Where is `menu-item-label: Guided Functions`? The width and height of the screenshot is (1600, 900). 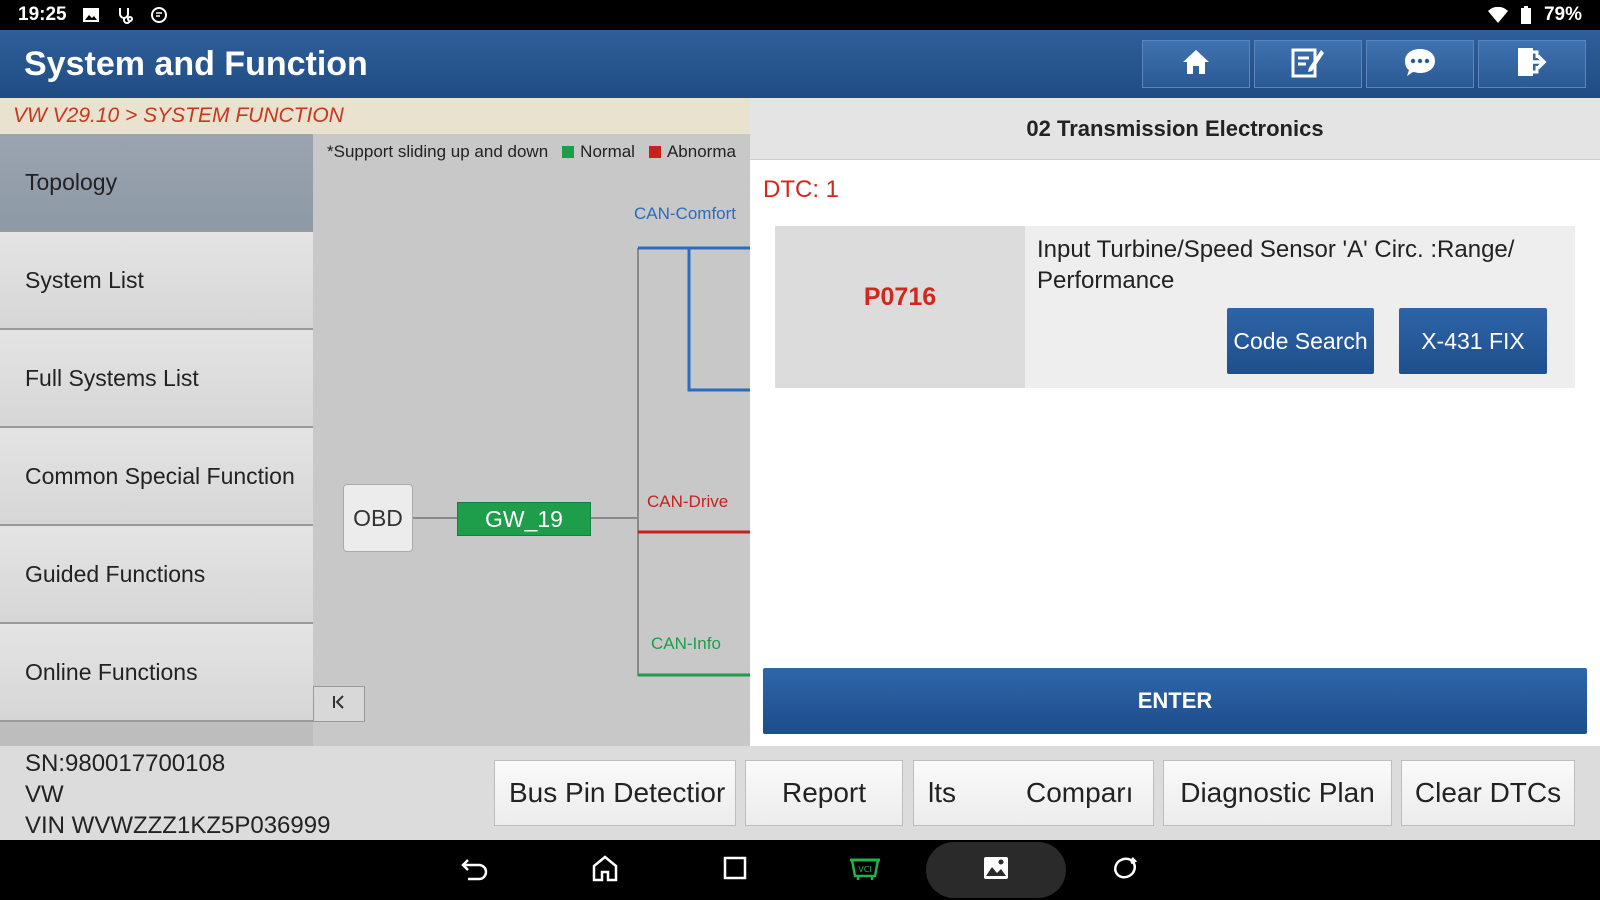 menu-item-label: Guided Functions is located at coordinates (115, 573).